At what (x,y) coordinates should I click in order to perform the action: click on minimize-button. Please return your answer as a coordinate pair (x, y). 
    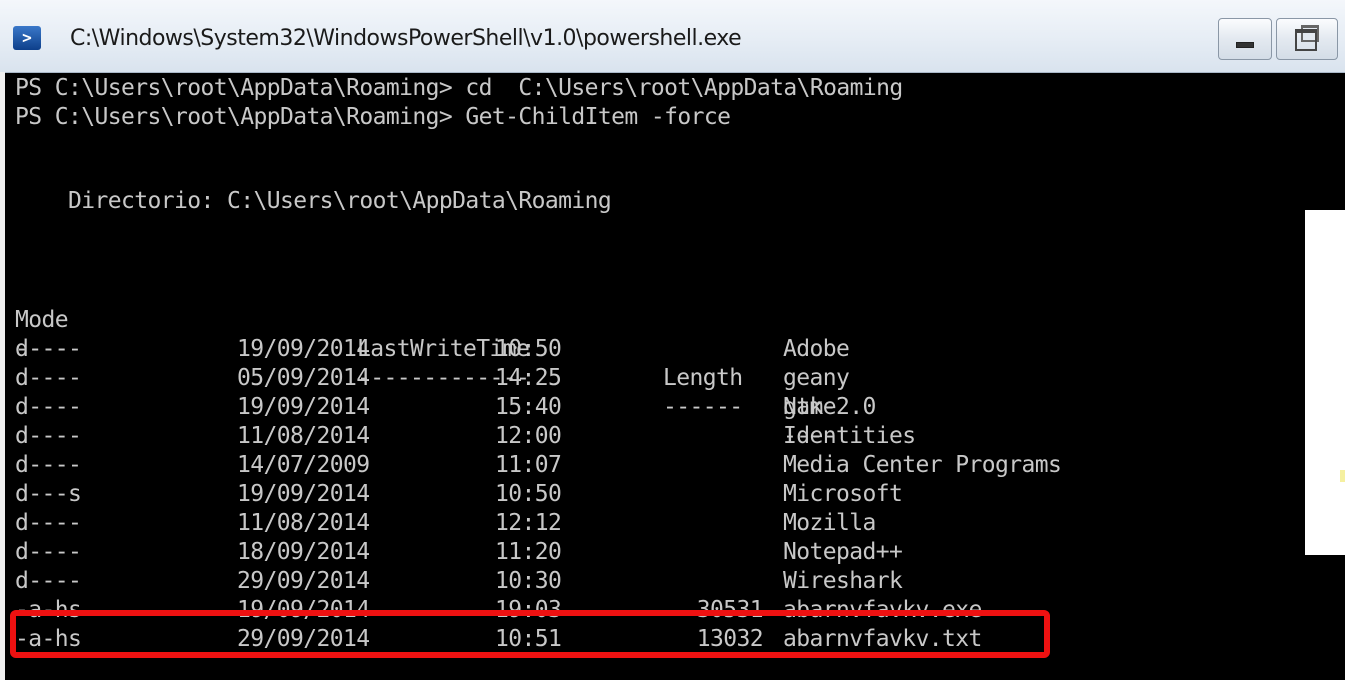
    Looking at the image, I should click on (1245, 39).